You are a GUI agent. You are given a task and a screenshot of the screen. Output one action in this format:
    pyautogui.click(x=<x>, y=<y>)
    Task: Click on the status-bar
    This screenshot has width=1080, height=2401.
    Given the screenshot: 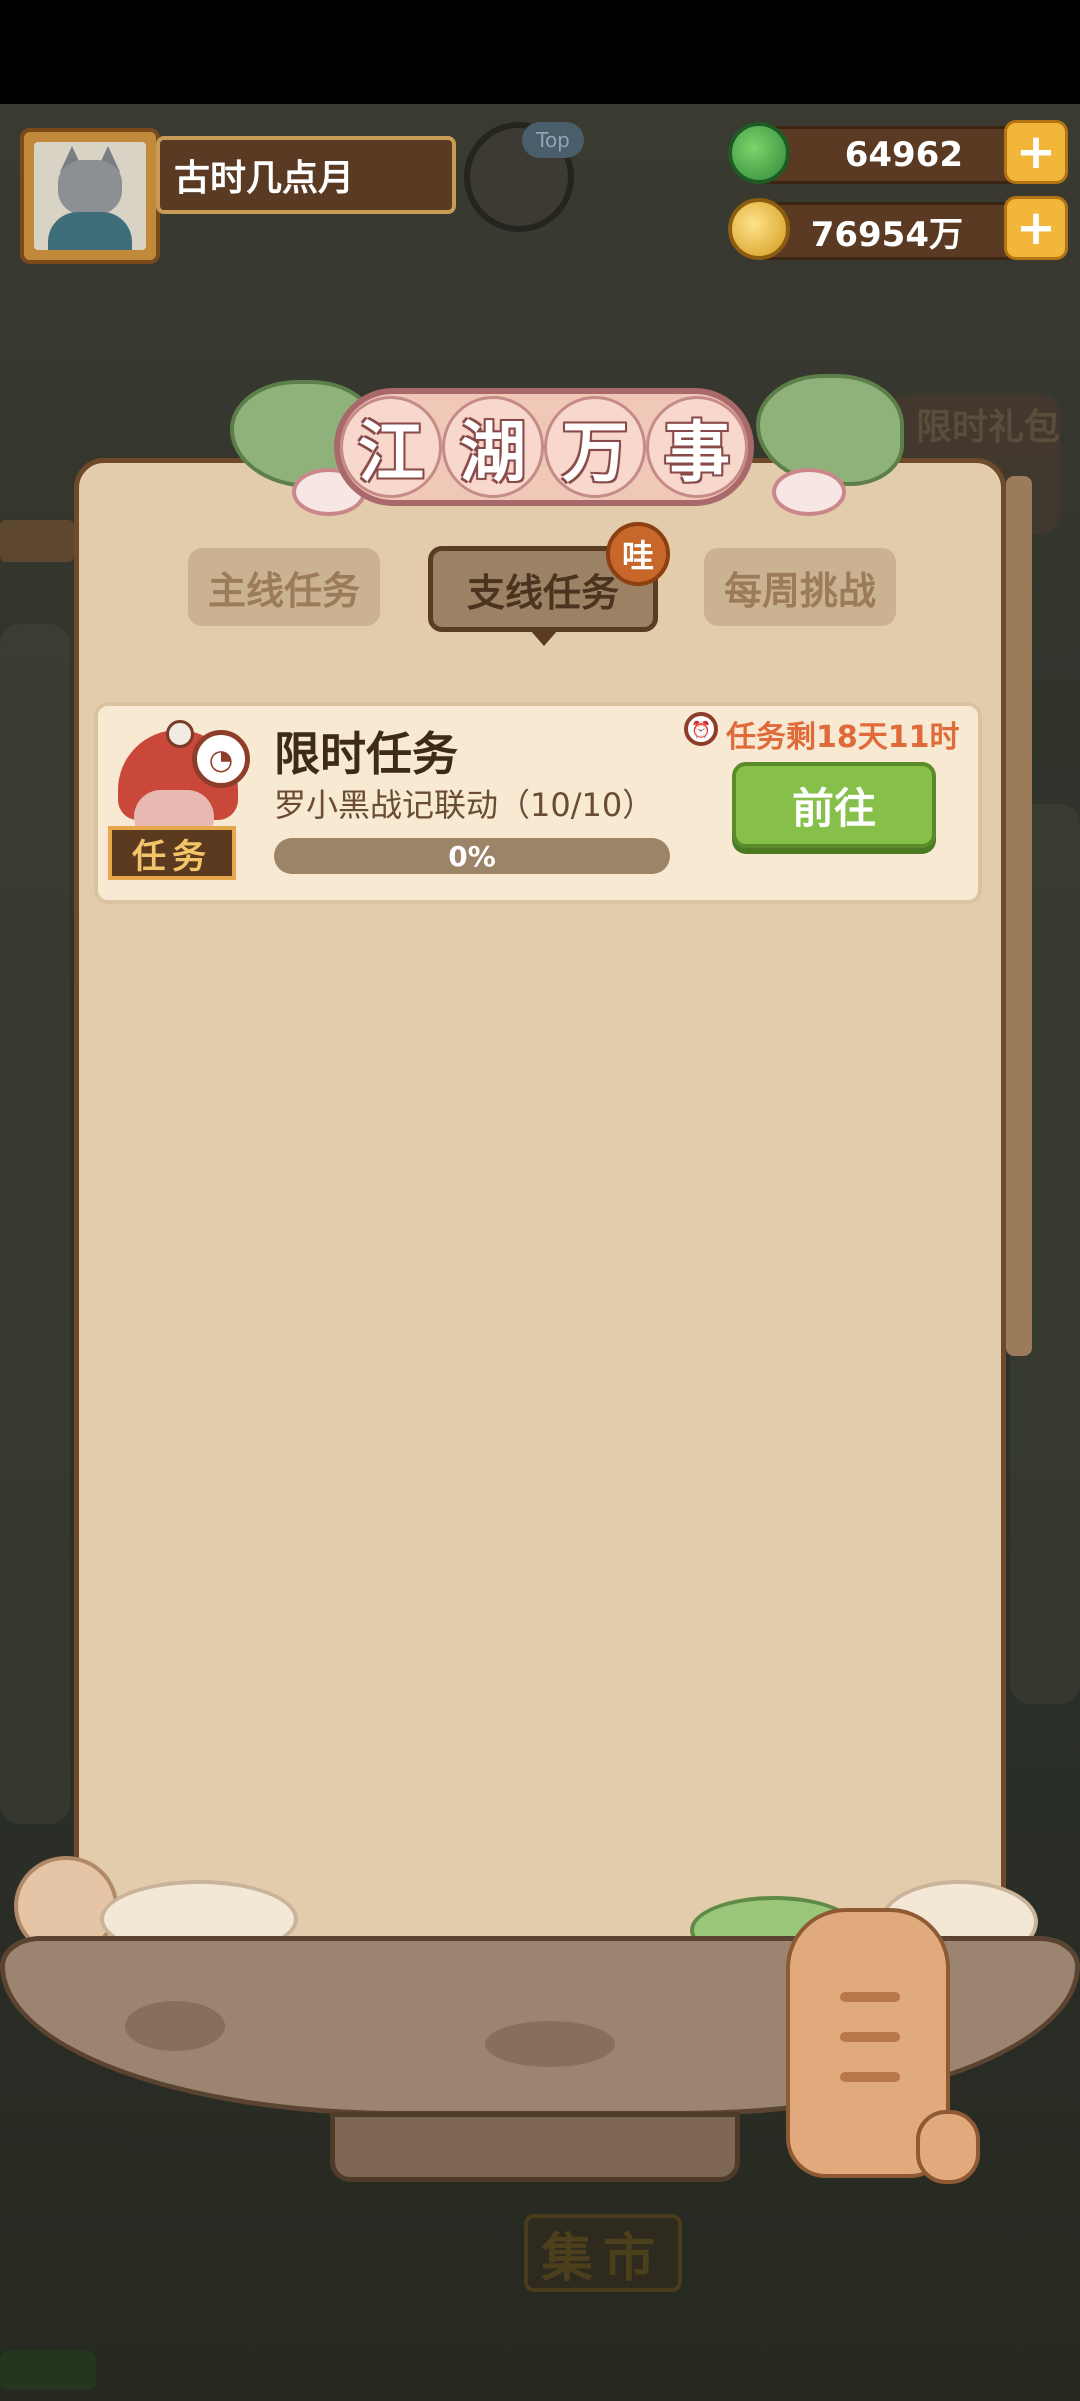 What is the action you would take?
    pyautogui.click(x=540, y=52)
    